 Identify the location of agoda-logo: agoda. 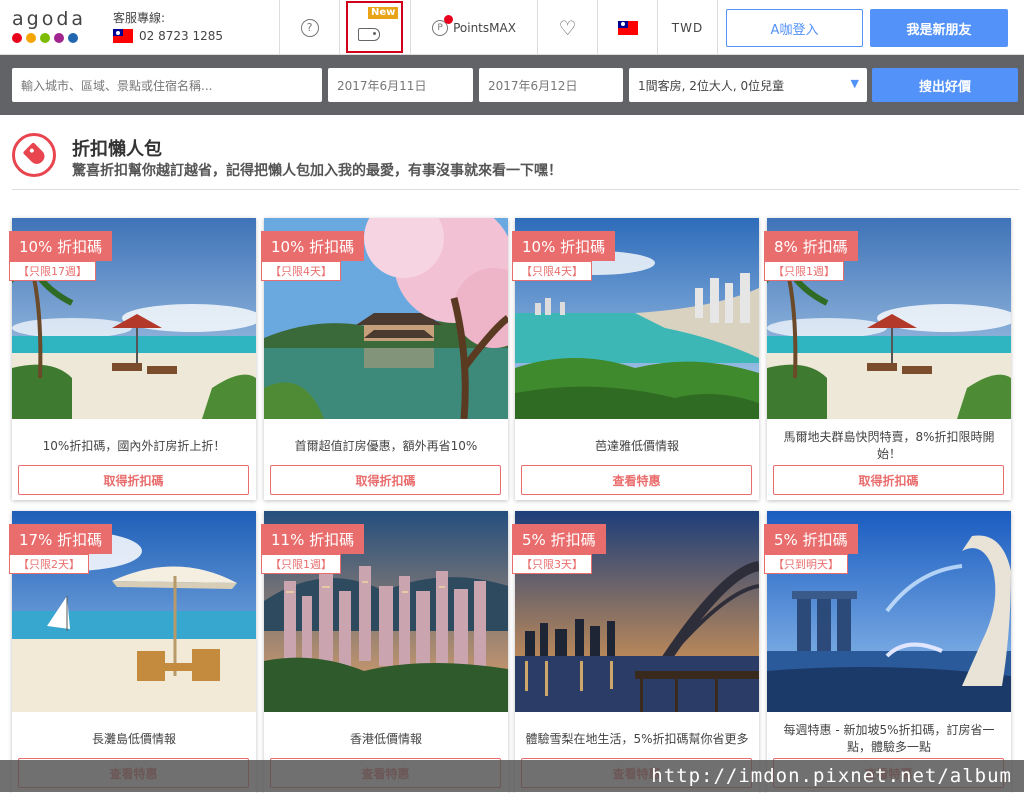
(57, 27).